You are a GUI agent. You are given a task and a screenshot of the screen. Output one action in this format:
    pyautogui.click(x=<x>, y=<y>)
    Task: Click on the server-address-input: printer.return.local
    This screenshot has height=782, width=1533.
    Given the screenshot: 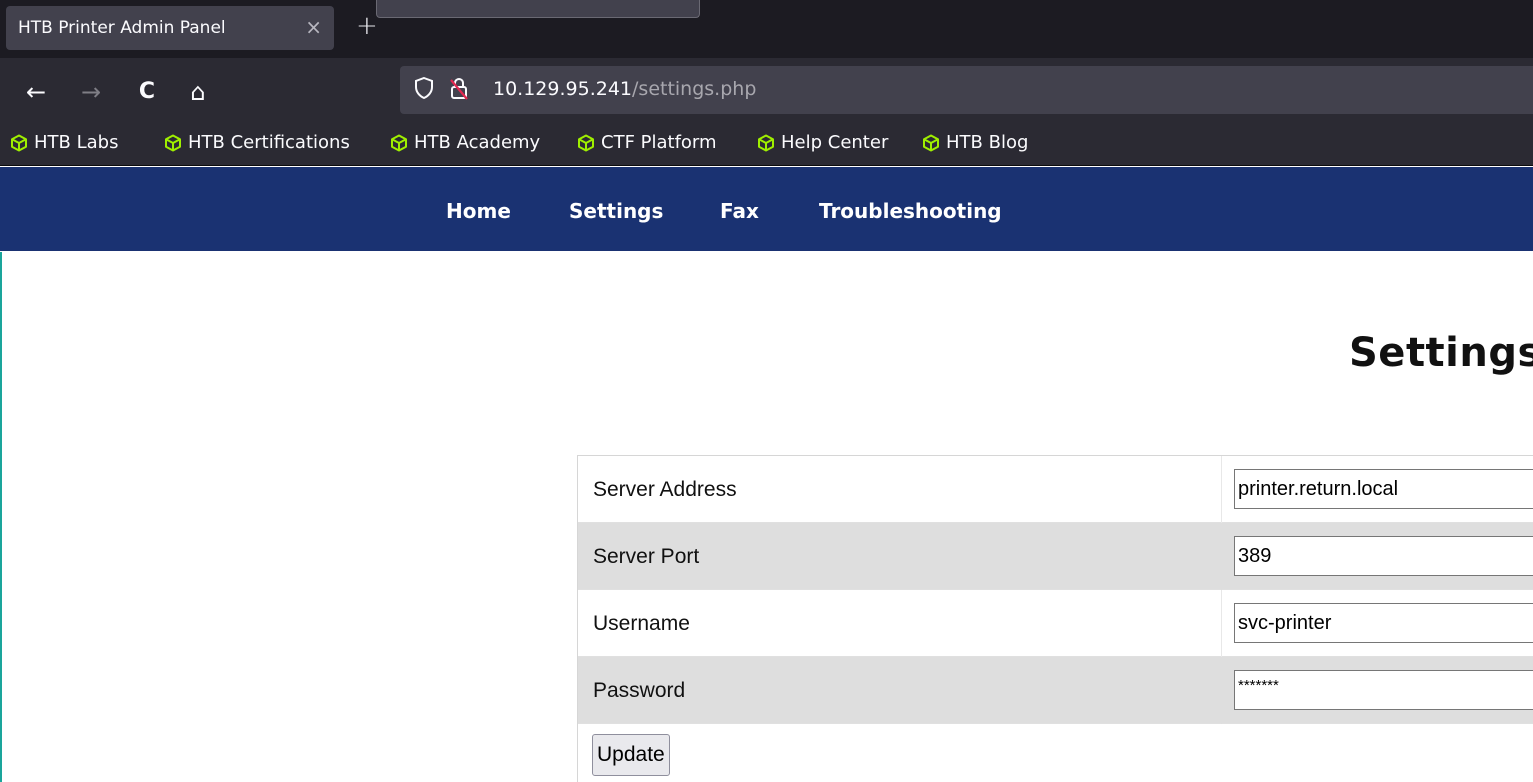 What is the action you would take?
    pyautogui.click(x=1383, y=489)
    